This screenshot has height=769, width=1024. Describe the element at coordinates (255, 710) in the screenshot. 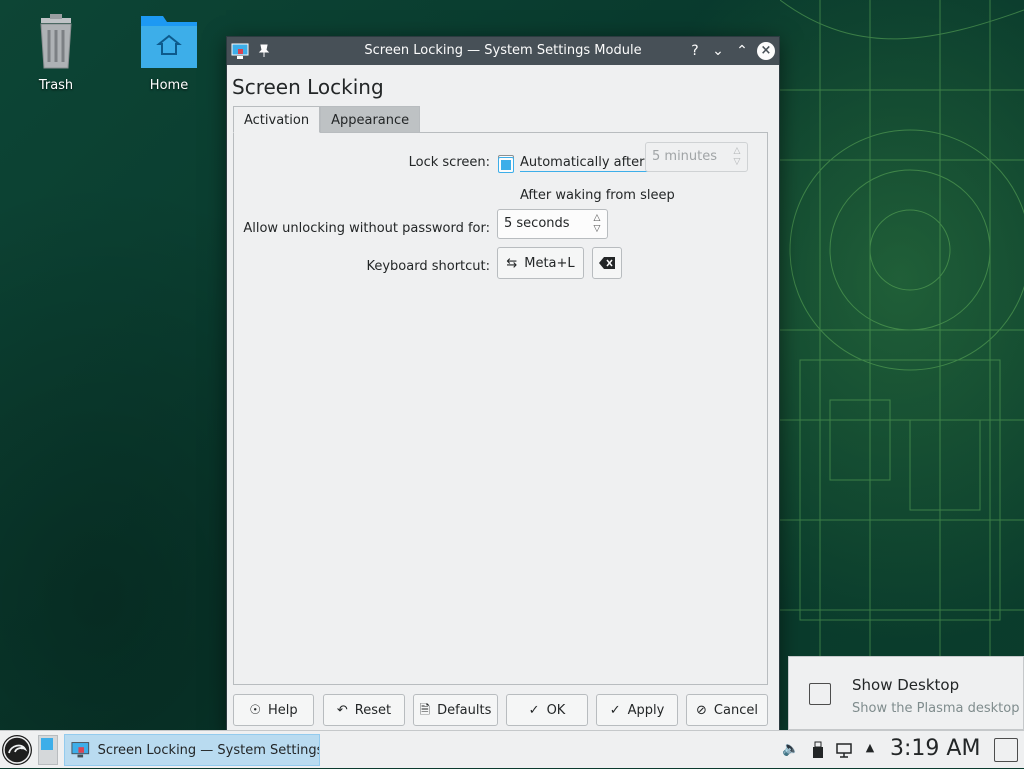

I see `lifebuoy-help-icon: ☉` at that location.